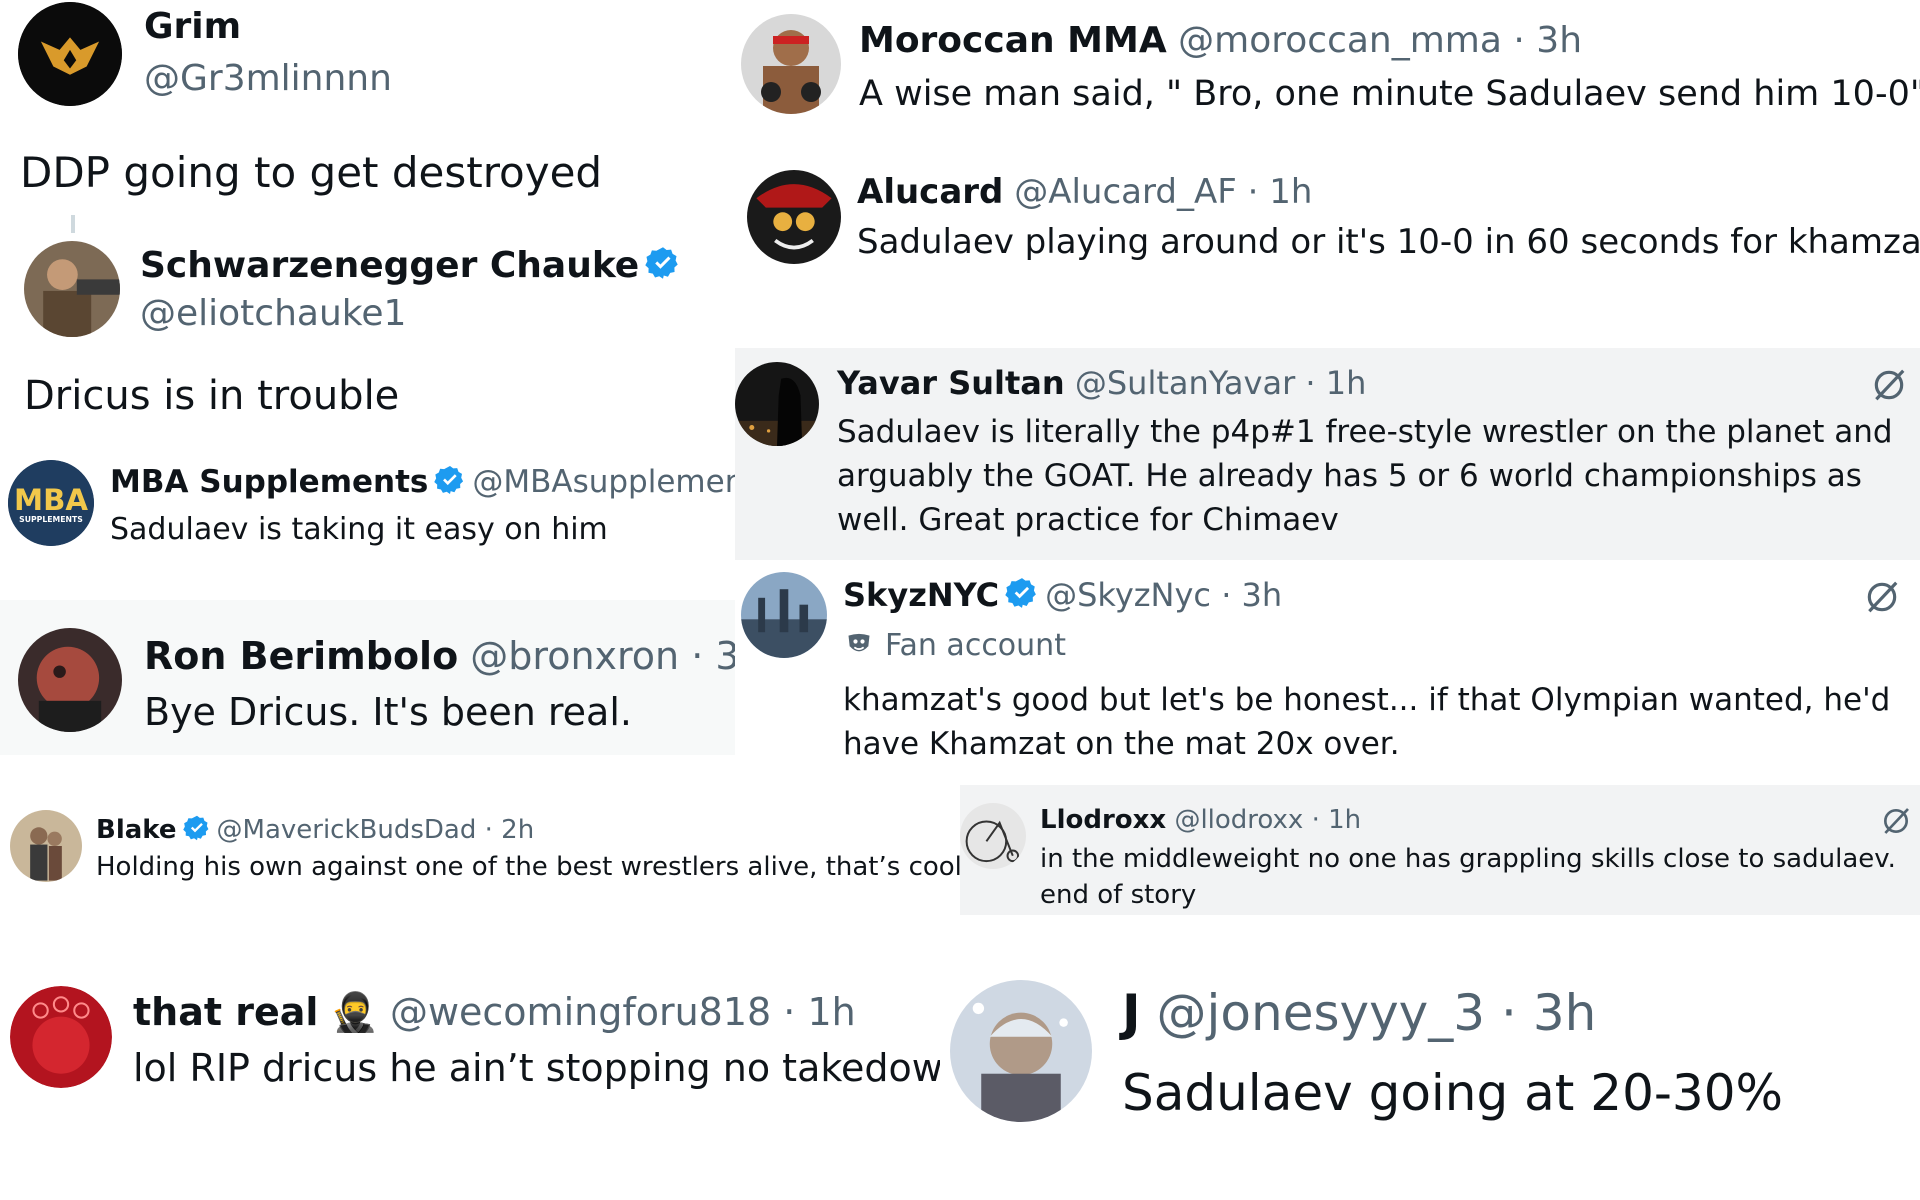 This screenshot has height=1200, width=1920. I want to click on display-name: Blake, so click(136, 830).